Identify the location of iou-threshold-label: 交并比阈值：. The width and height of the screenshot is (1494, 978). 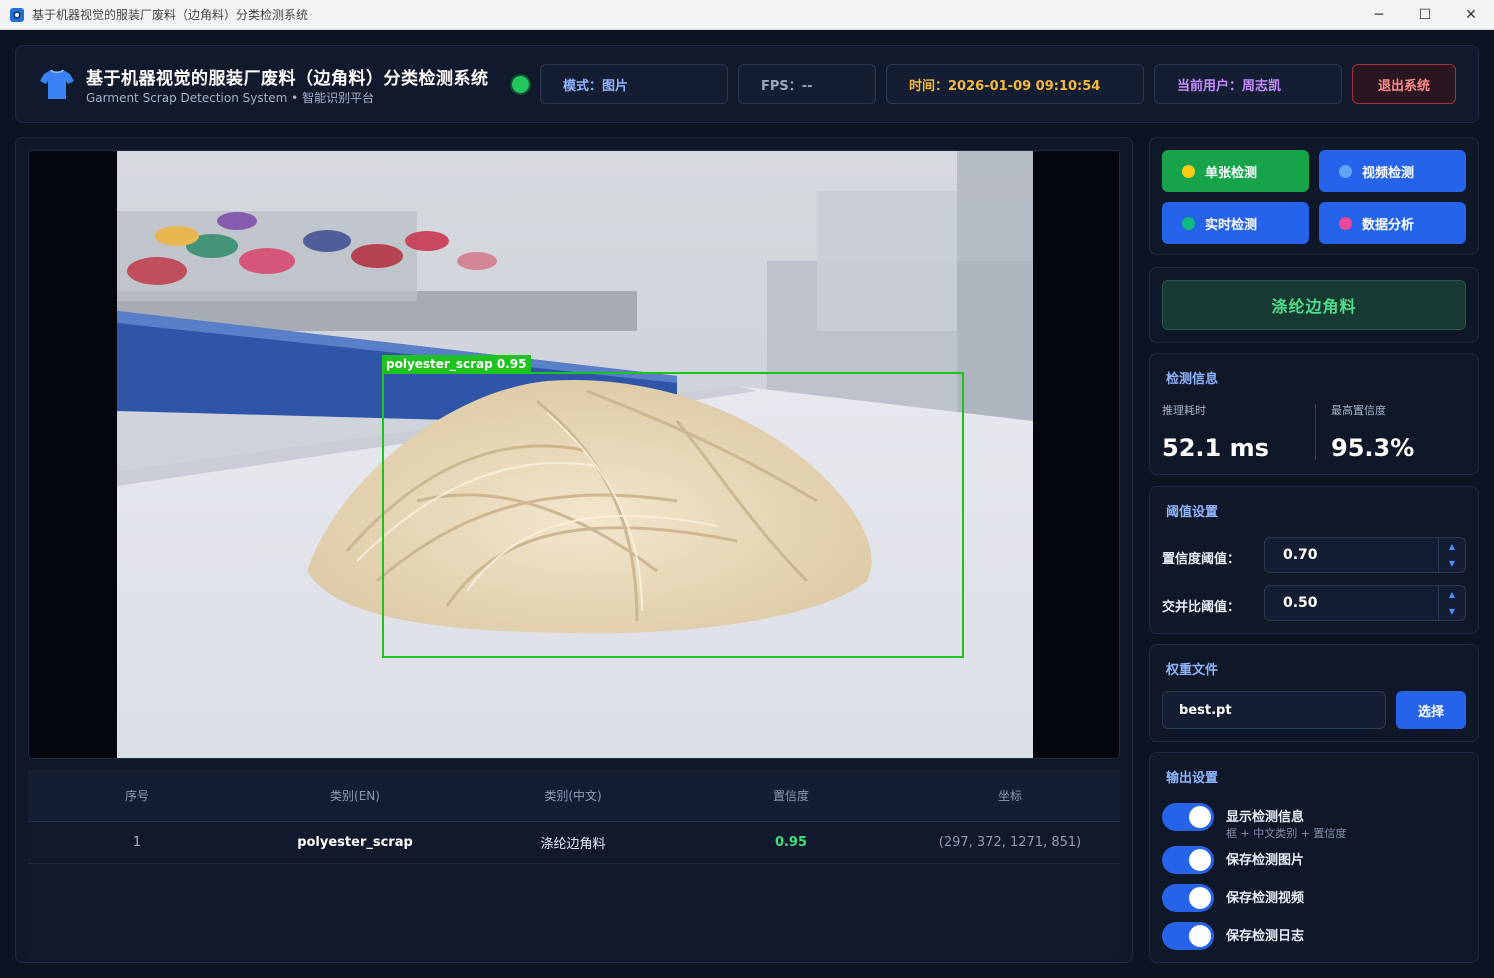
(1201, 607).